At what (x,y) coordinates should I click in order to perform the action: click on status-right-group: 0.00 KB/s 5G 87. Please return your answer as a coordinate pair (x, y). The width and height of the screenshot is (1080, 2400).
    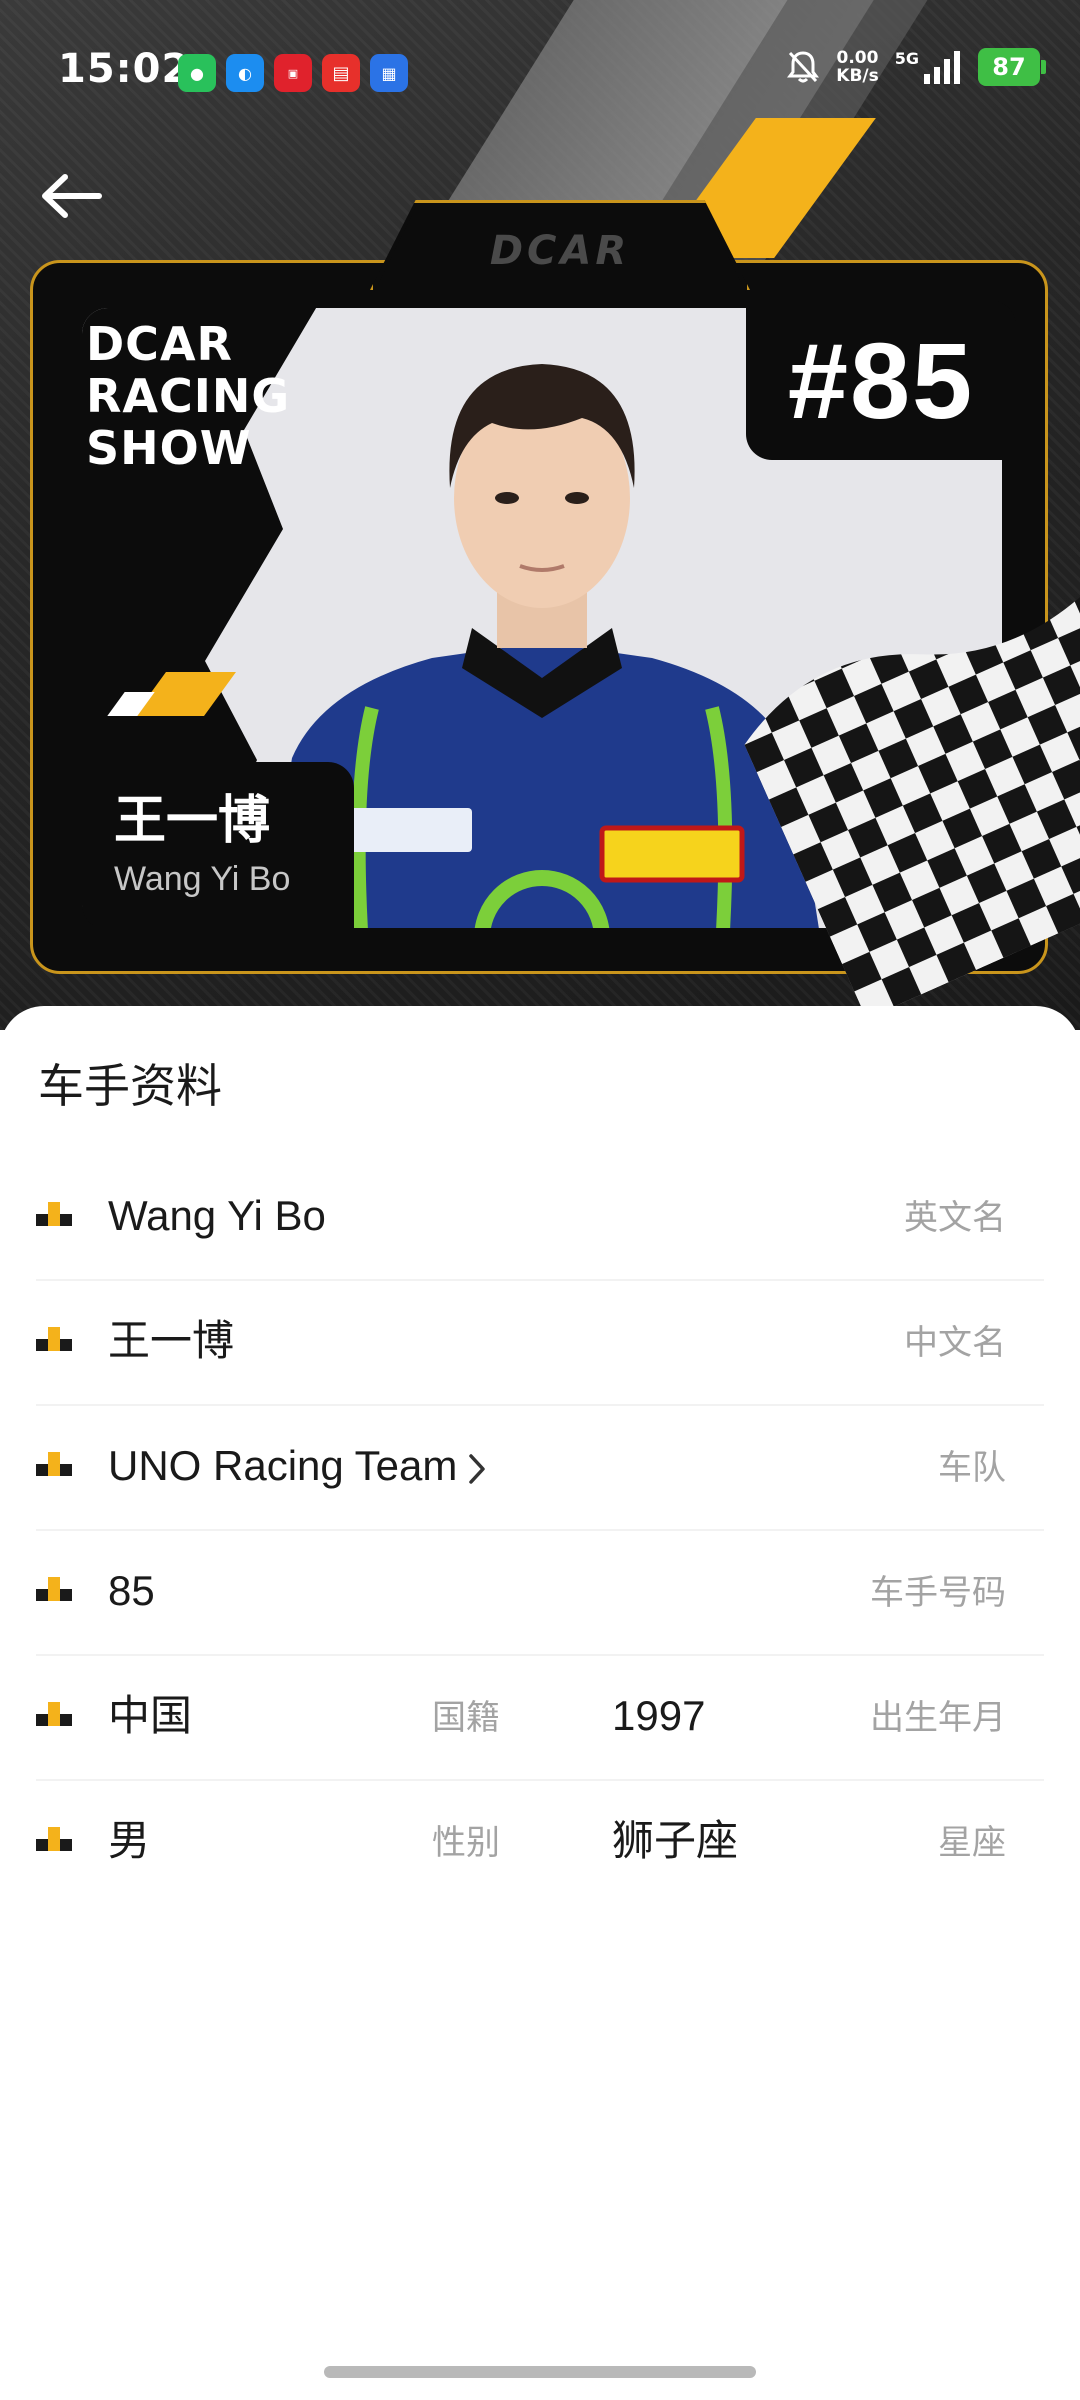
    Looking at the image, I should click on (916, 67).